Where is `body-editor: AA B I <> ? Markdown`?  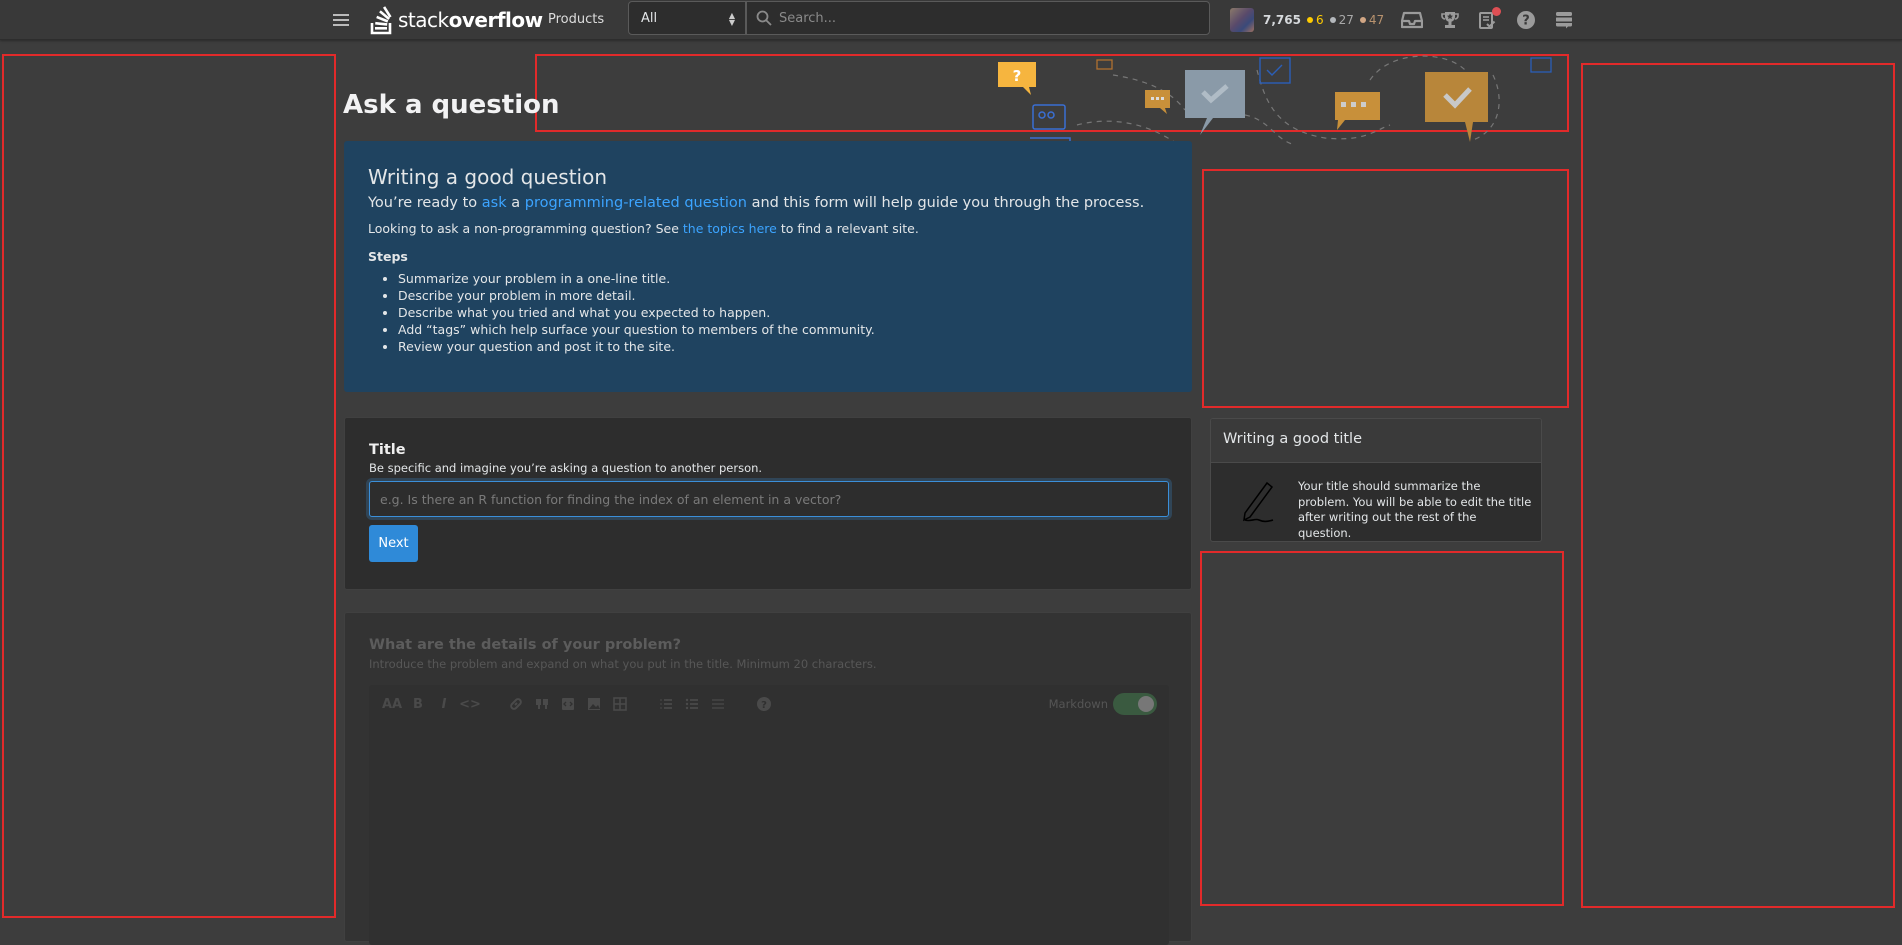 body-editor: AA B I <> ? Markdown is located at coordinates (769, 815).